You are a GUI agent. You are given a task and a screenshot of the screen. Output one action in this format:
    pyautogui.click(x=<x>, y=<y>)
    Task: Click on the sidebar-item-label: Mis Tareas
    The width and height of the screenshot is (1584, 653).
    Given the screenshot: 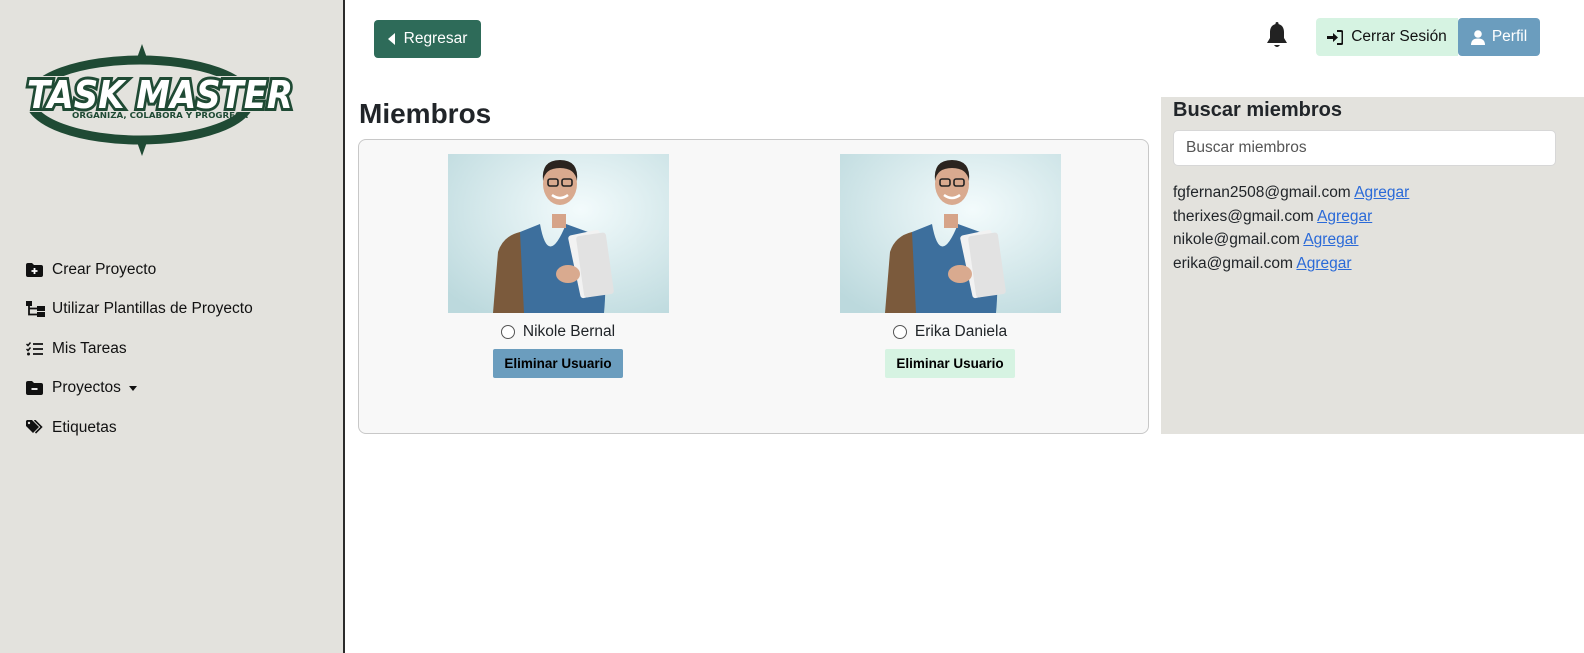 What is the action you would take?
    pyautogui.click(x=89, y=348)
    